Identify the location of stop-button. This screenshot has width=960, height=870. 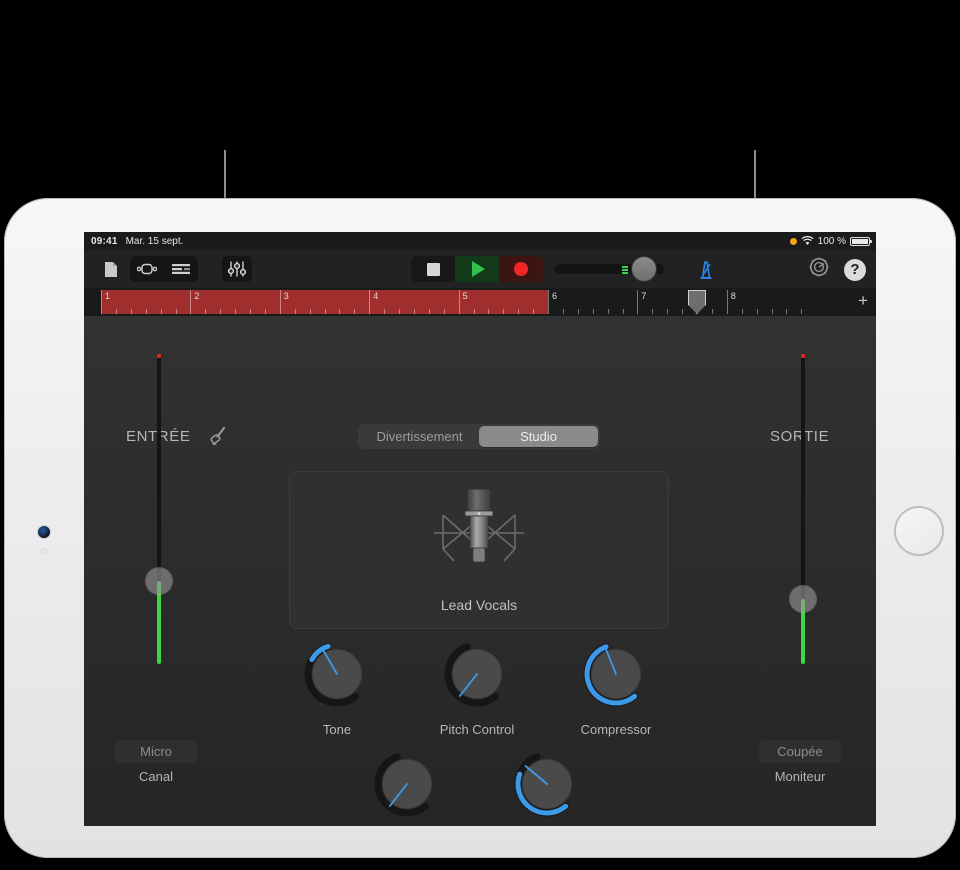
(433, 269).